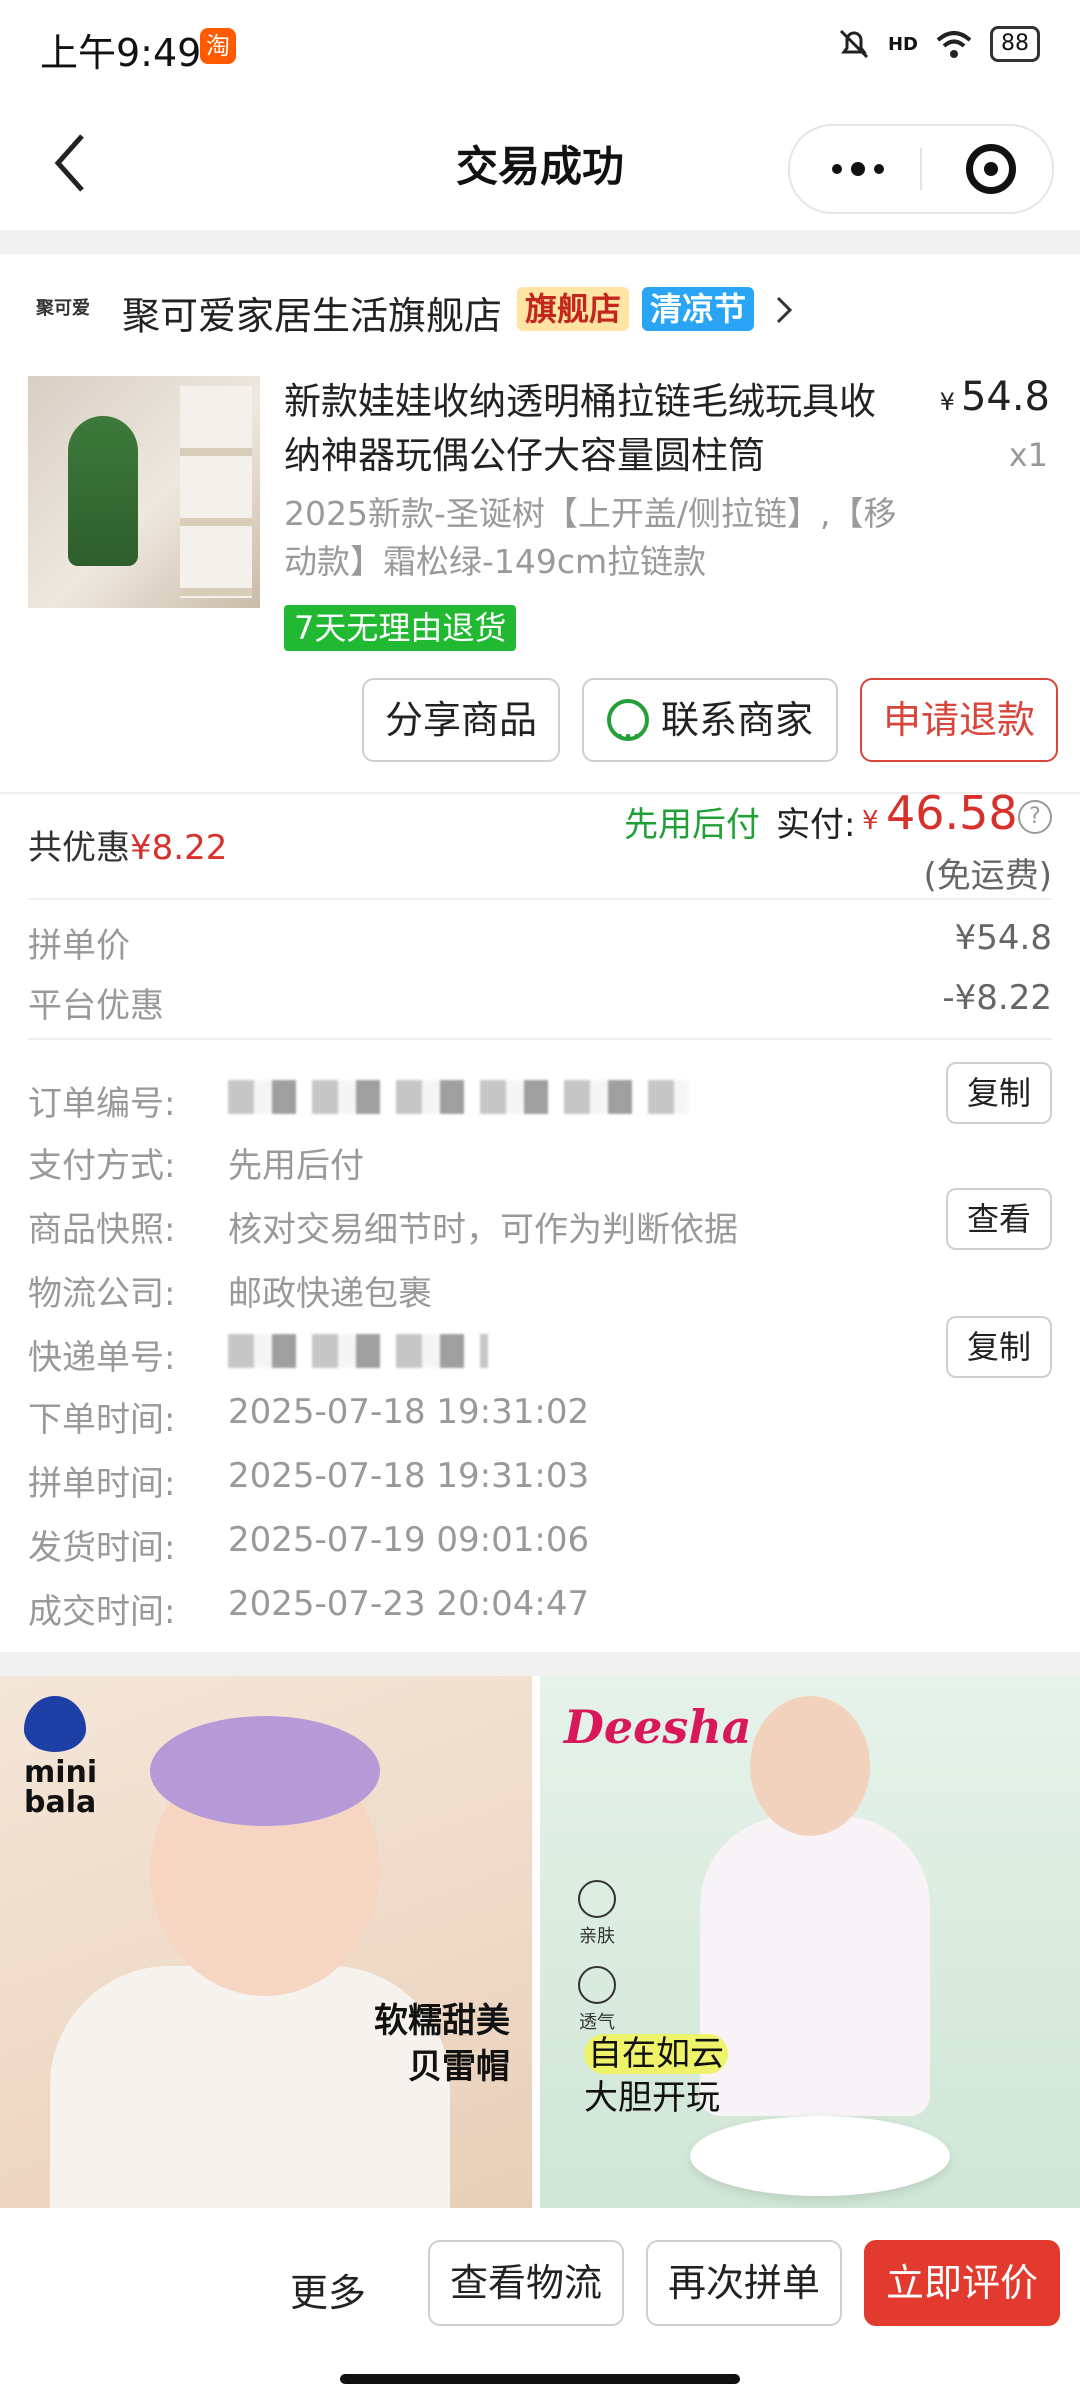  Describe the element at coordinates (816, 825) in the screenshot. I see `paid-label: 实付:` at that location.